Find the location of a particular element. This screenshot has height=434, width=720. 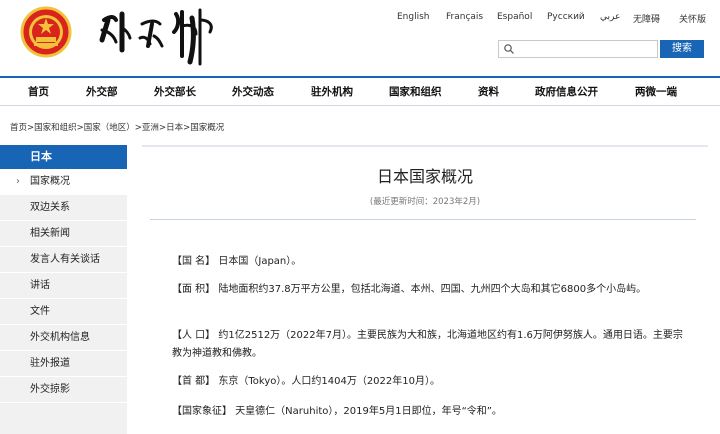

sidebar-item-label: 国家概况 is located at coordinates (50, 181).